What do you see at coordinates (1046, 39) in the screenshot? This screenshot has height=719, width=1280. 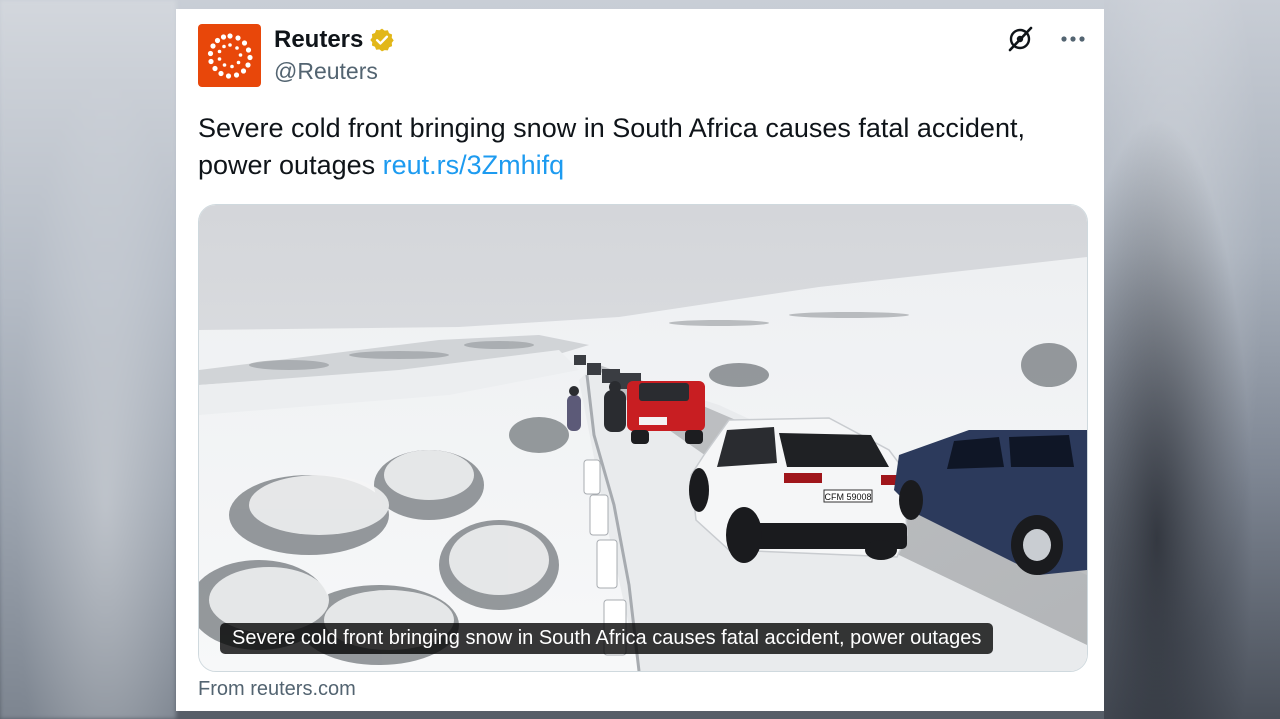 I see `post-actions-top` at bounding box center [1046, 39].